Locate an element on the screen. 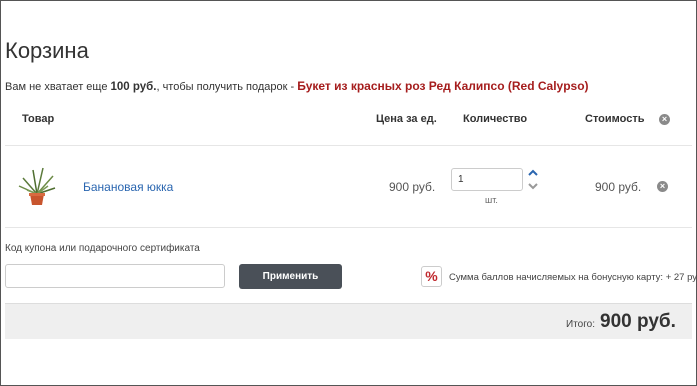 This screenshot has width=697, height=386. page-title: Корзина is located at coordinates (47, 50).